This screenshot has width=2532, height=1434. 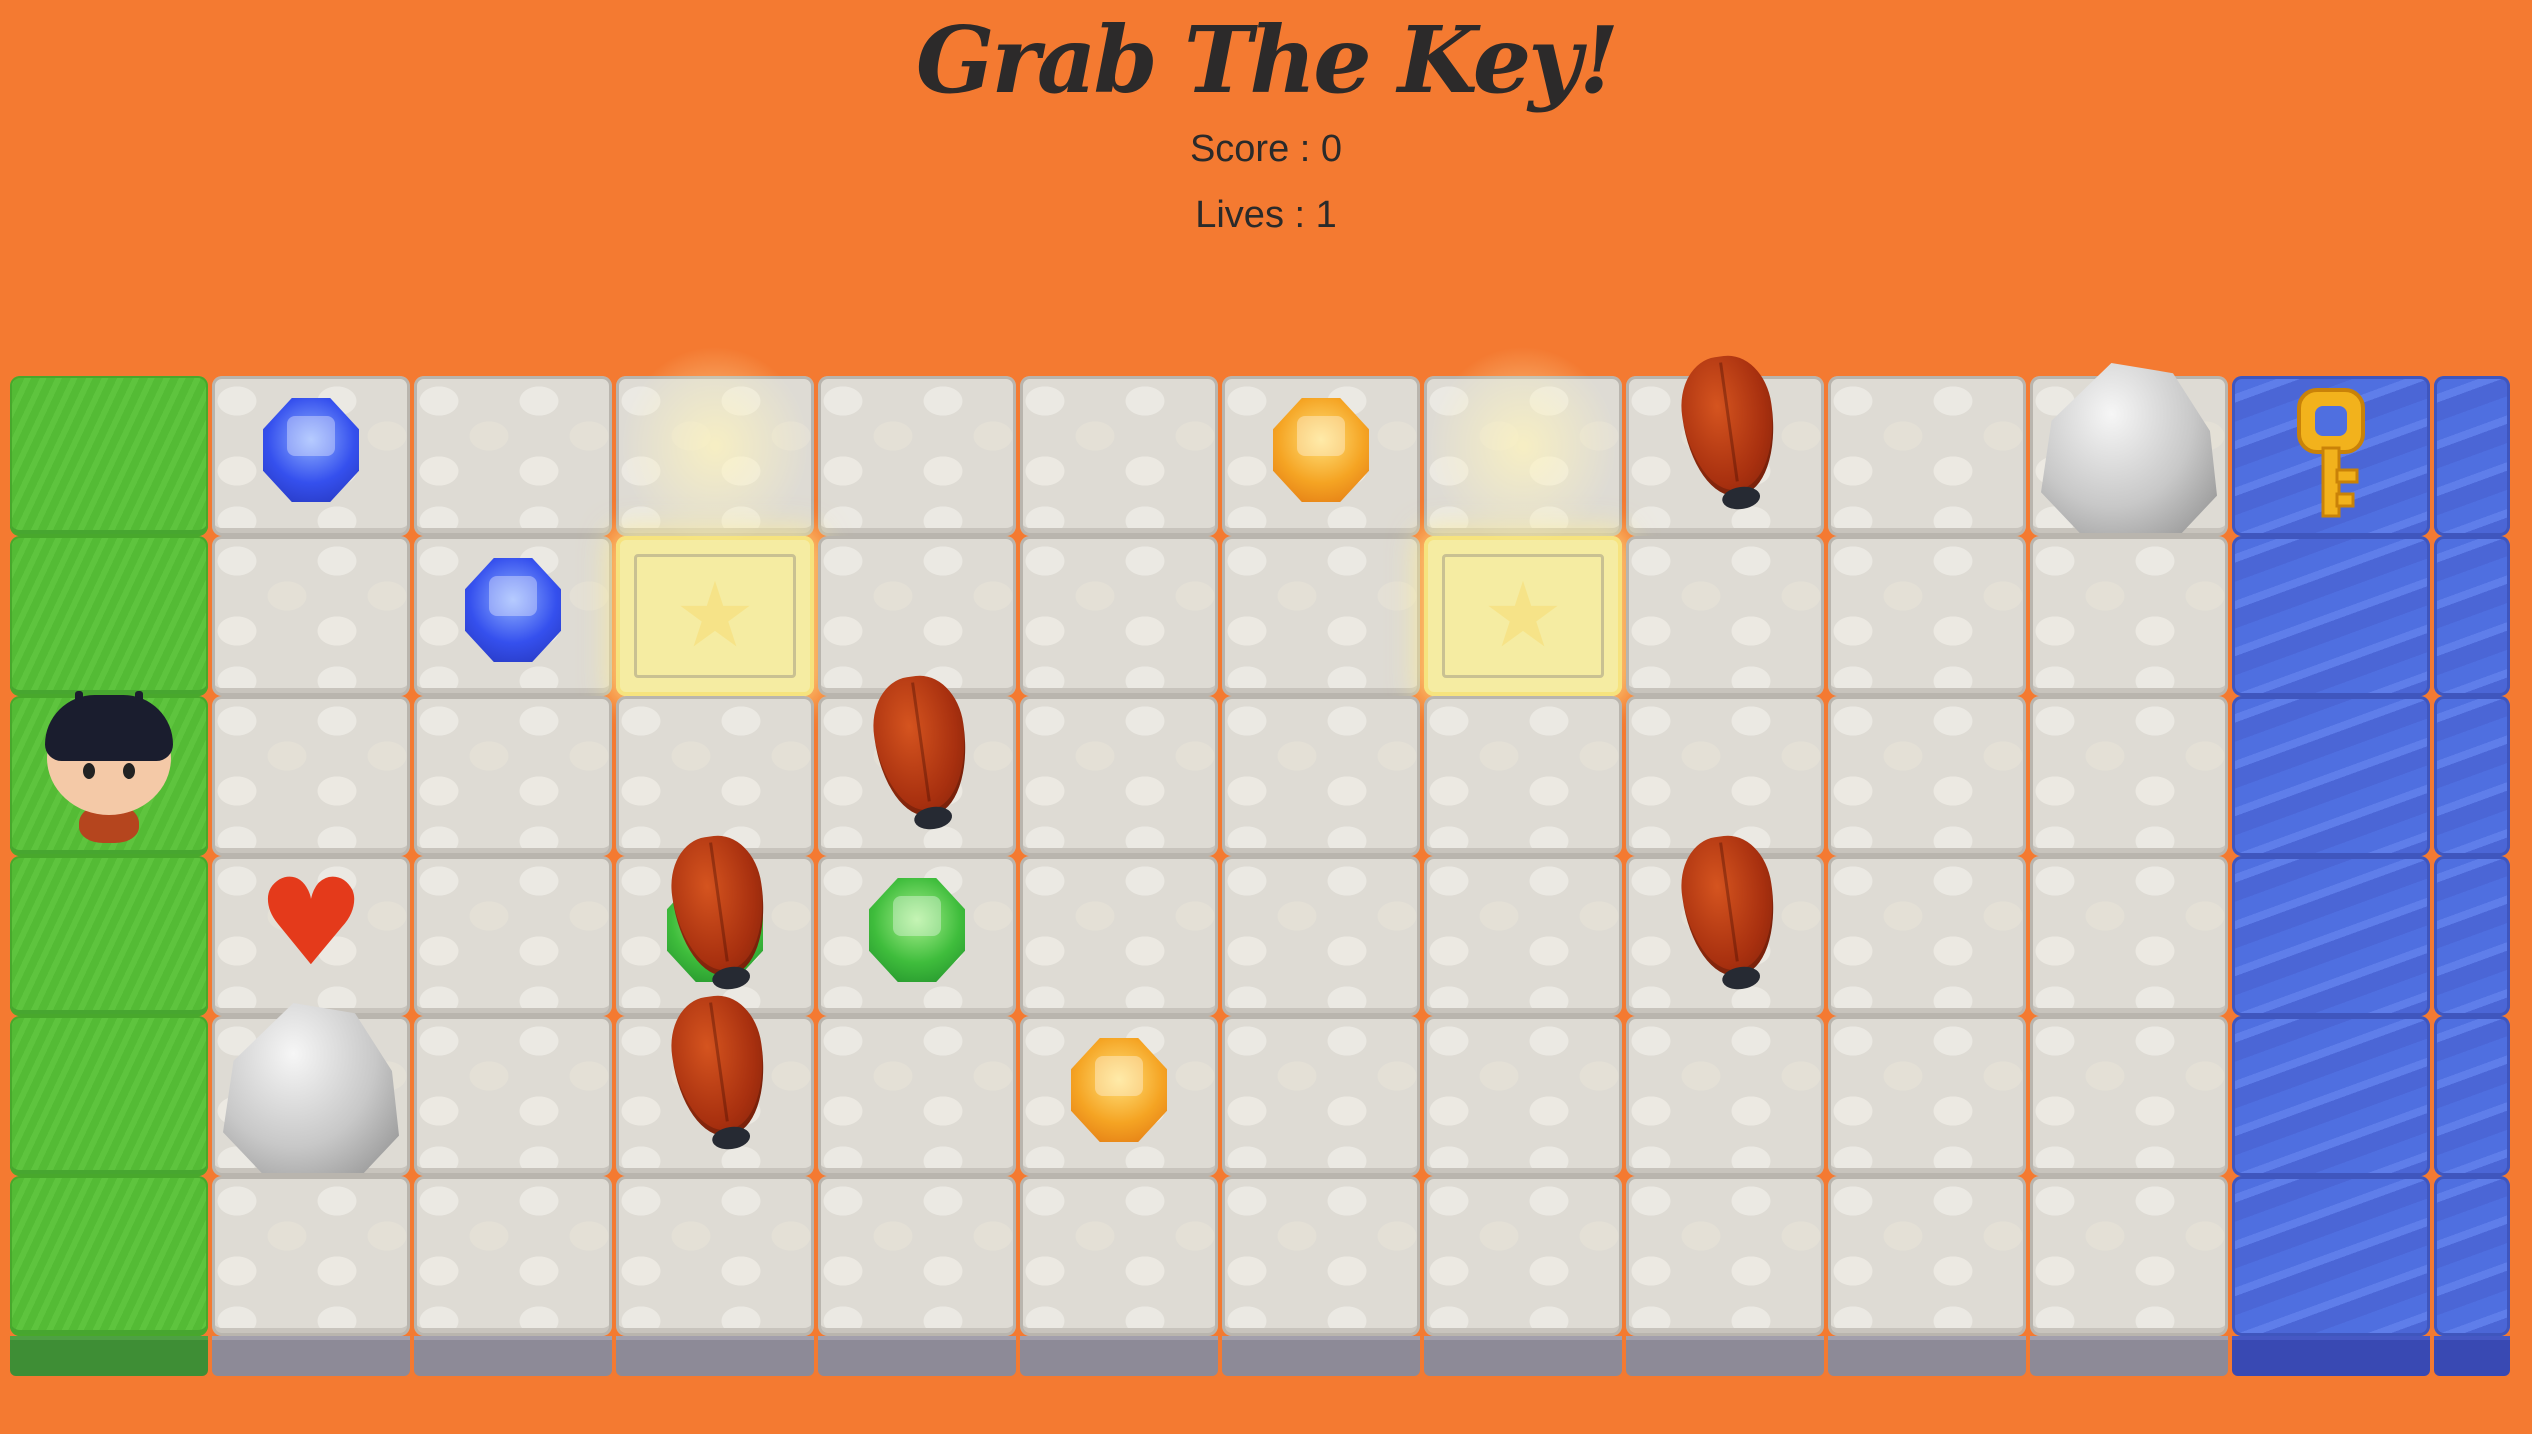 I want to click on lives-text: Lives : 1, so click(x=1266, y=215).